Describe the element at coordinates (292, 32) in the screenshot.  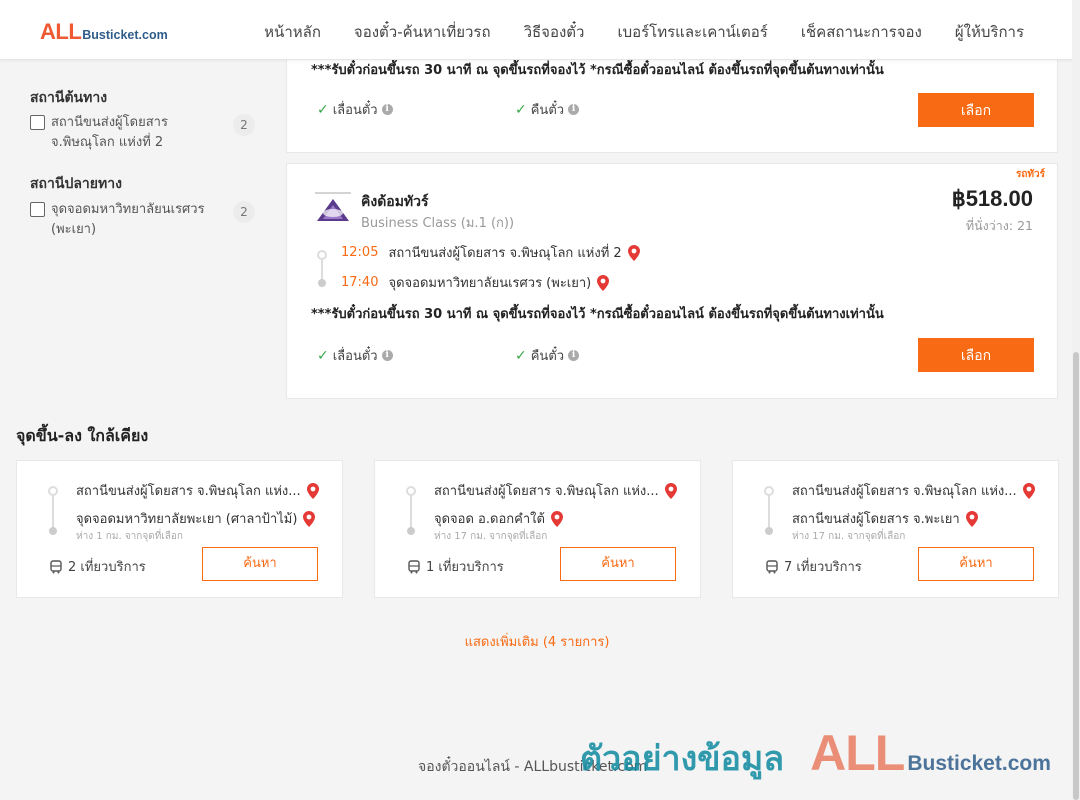
I see `nav-home: หน้าหลัก` at that location.